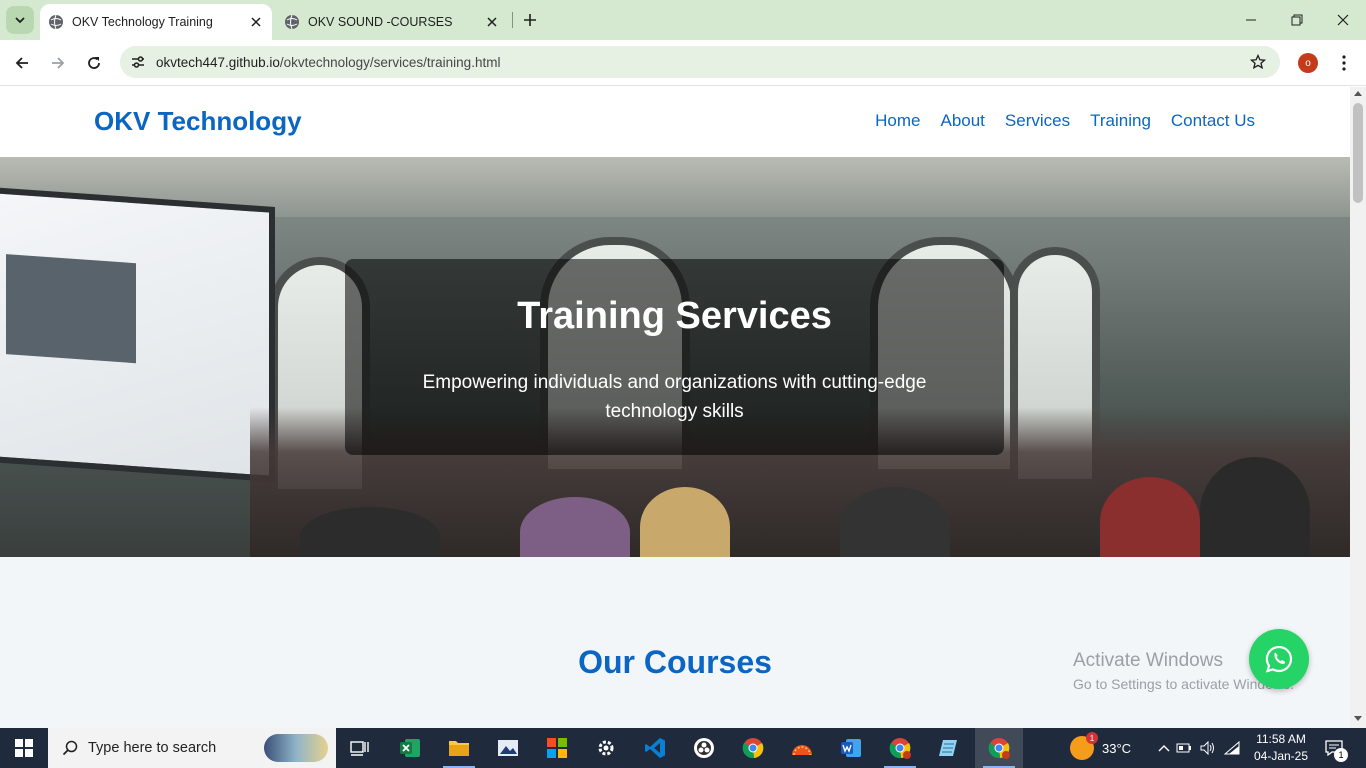 This screenshot has height=768, width=1366. I want to click on weather-widget: 1 33°C, so click(1100, 748).